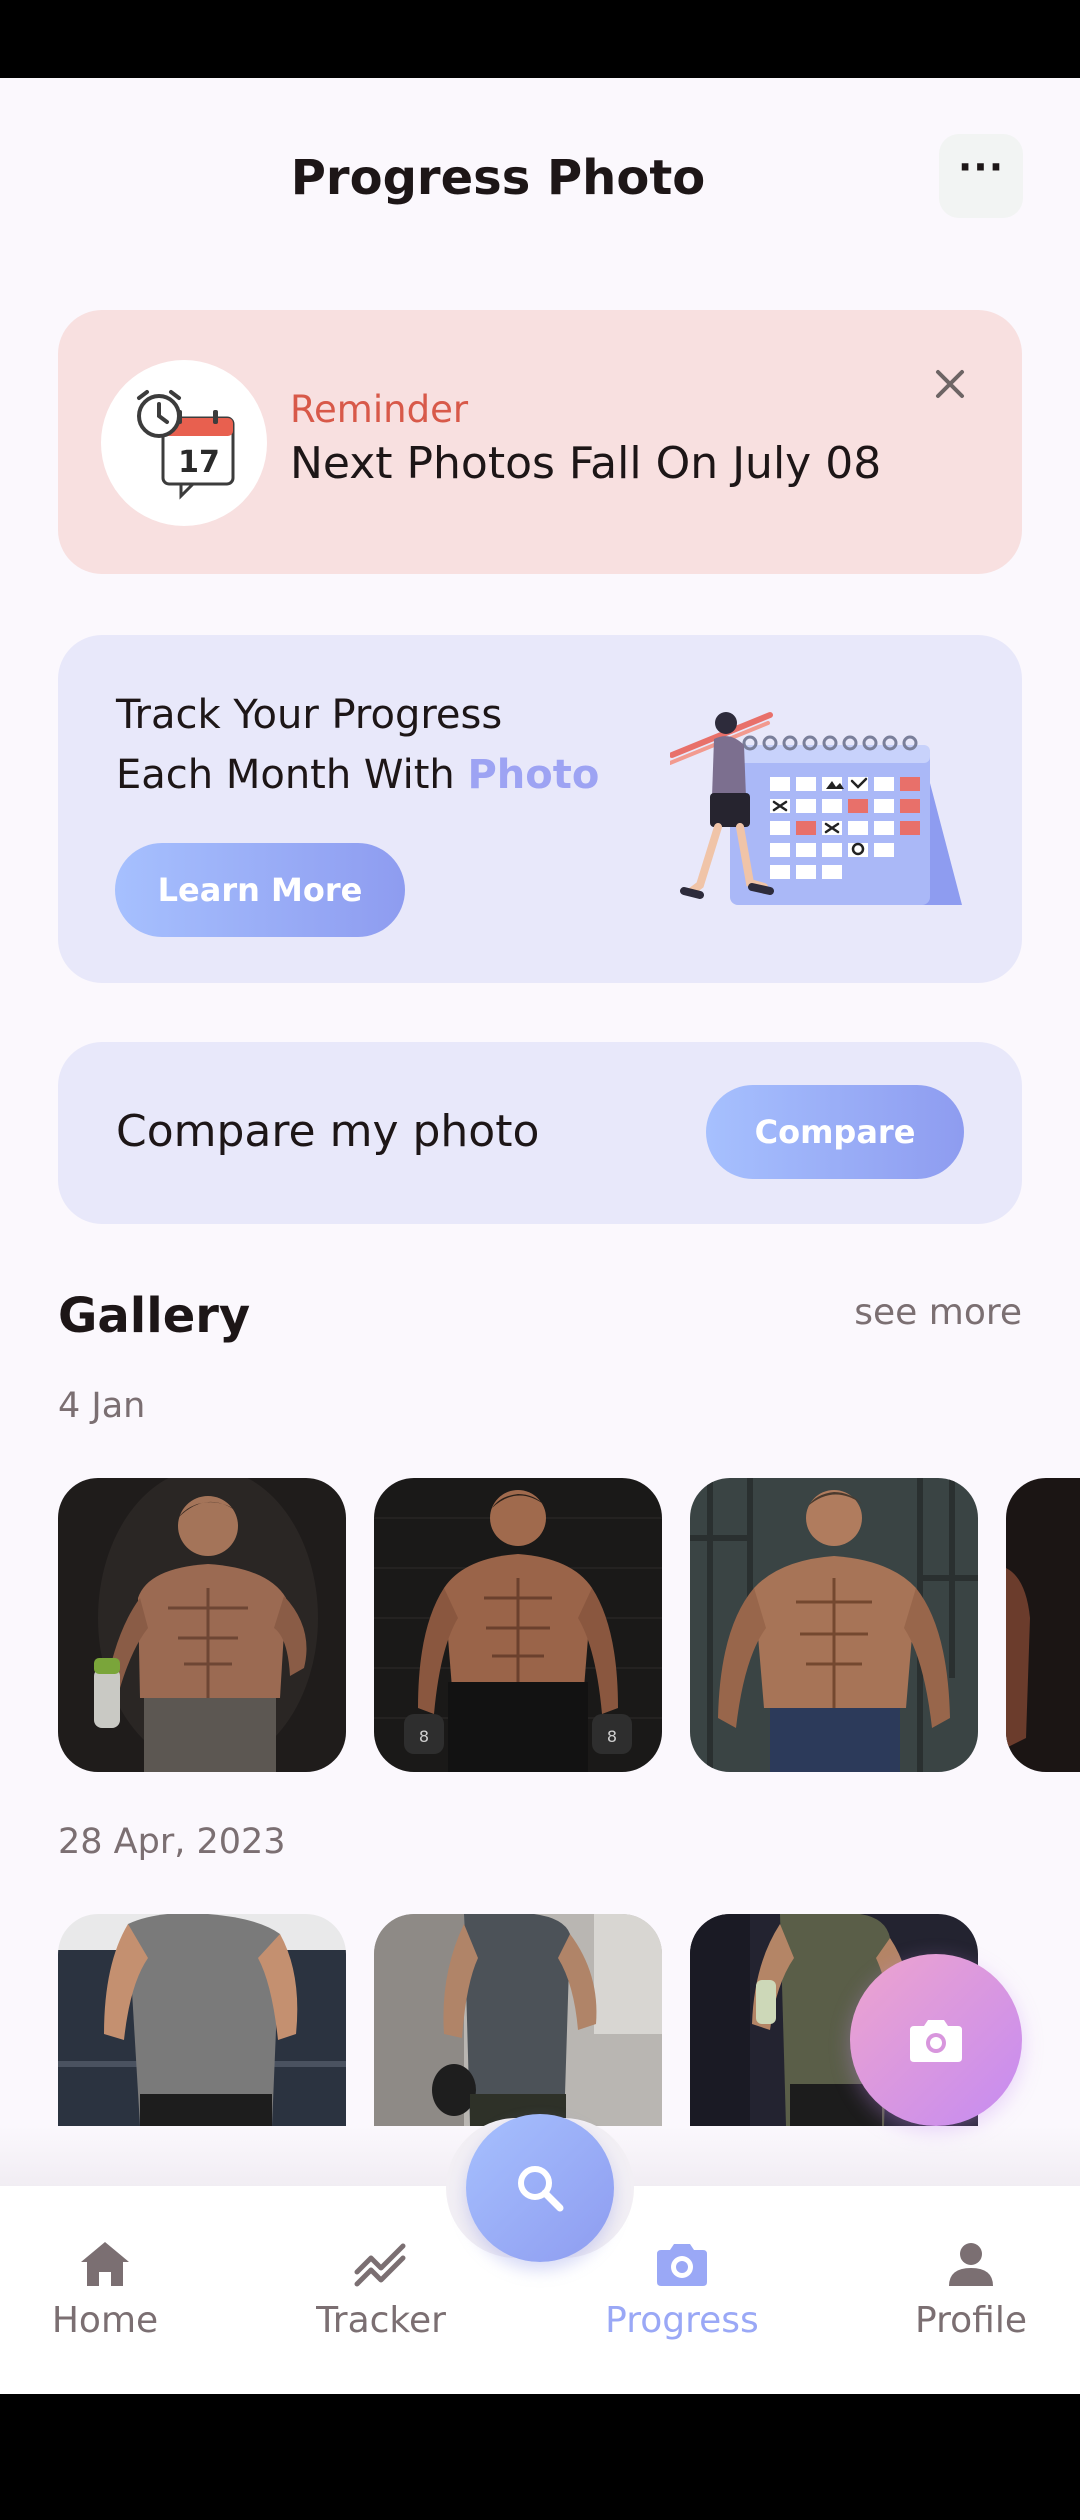 The height and width of the screenshot is (2520, 1080). Describe the element at coordinates (816, 808) in the screenshot. I see `calendar-illustration` at that location.